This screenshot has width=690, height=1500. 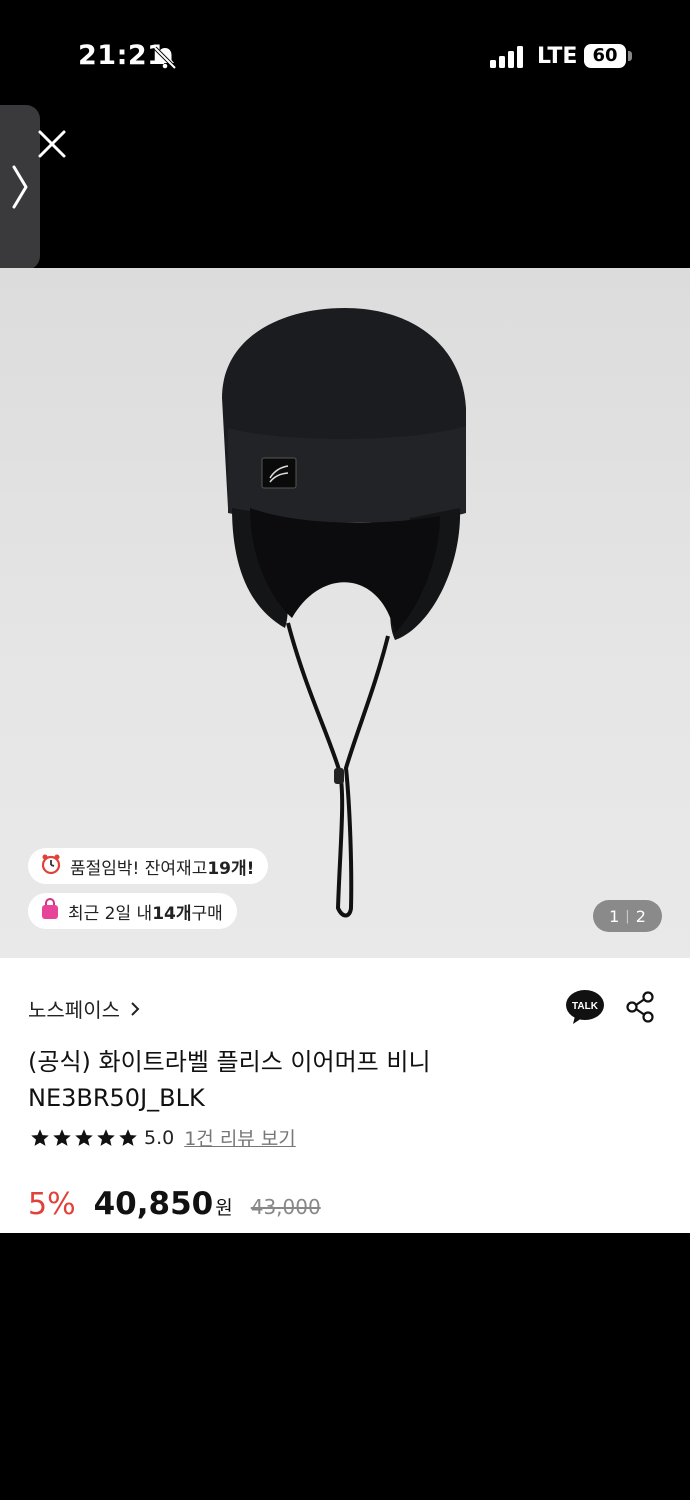 I want to click on recent-purchase-count: 14개, so click(x=172, y=913).